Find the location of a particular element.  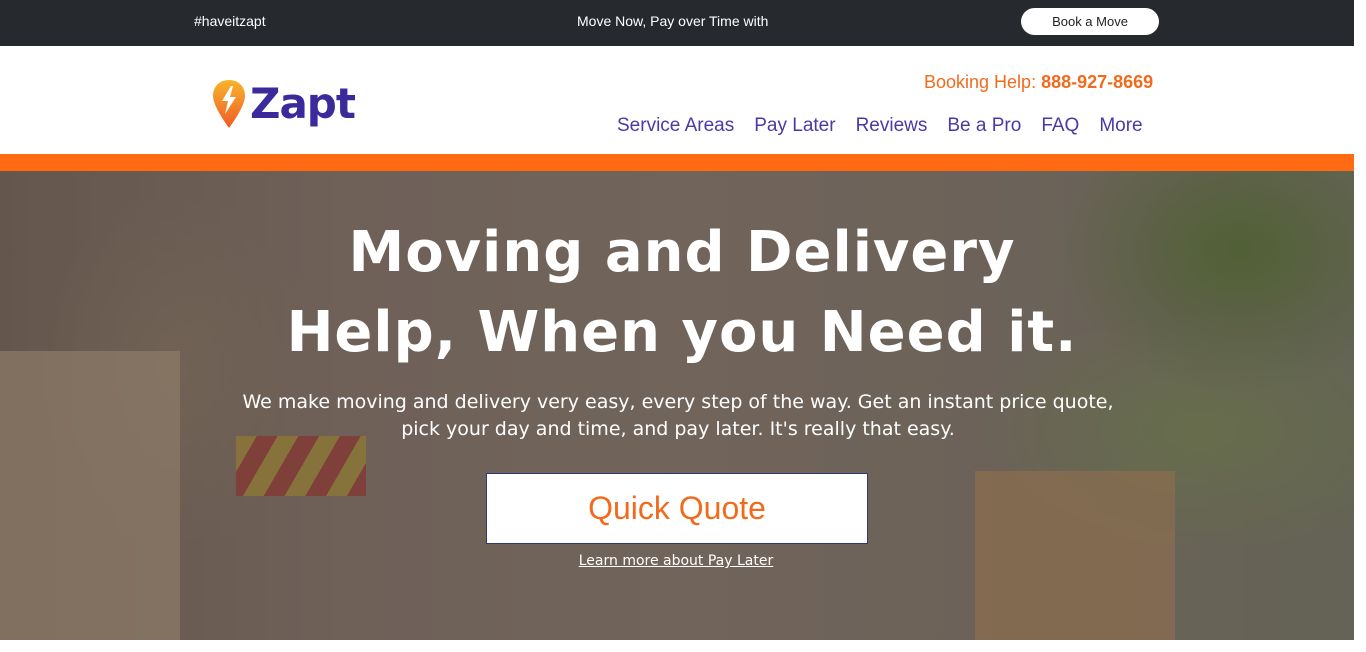

booking-help: Booking Help: 888-927-8669 is located at coordinates (1038, 82).